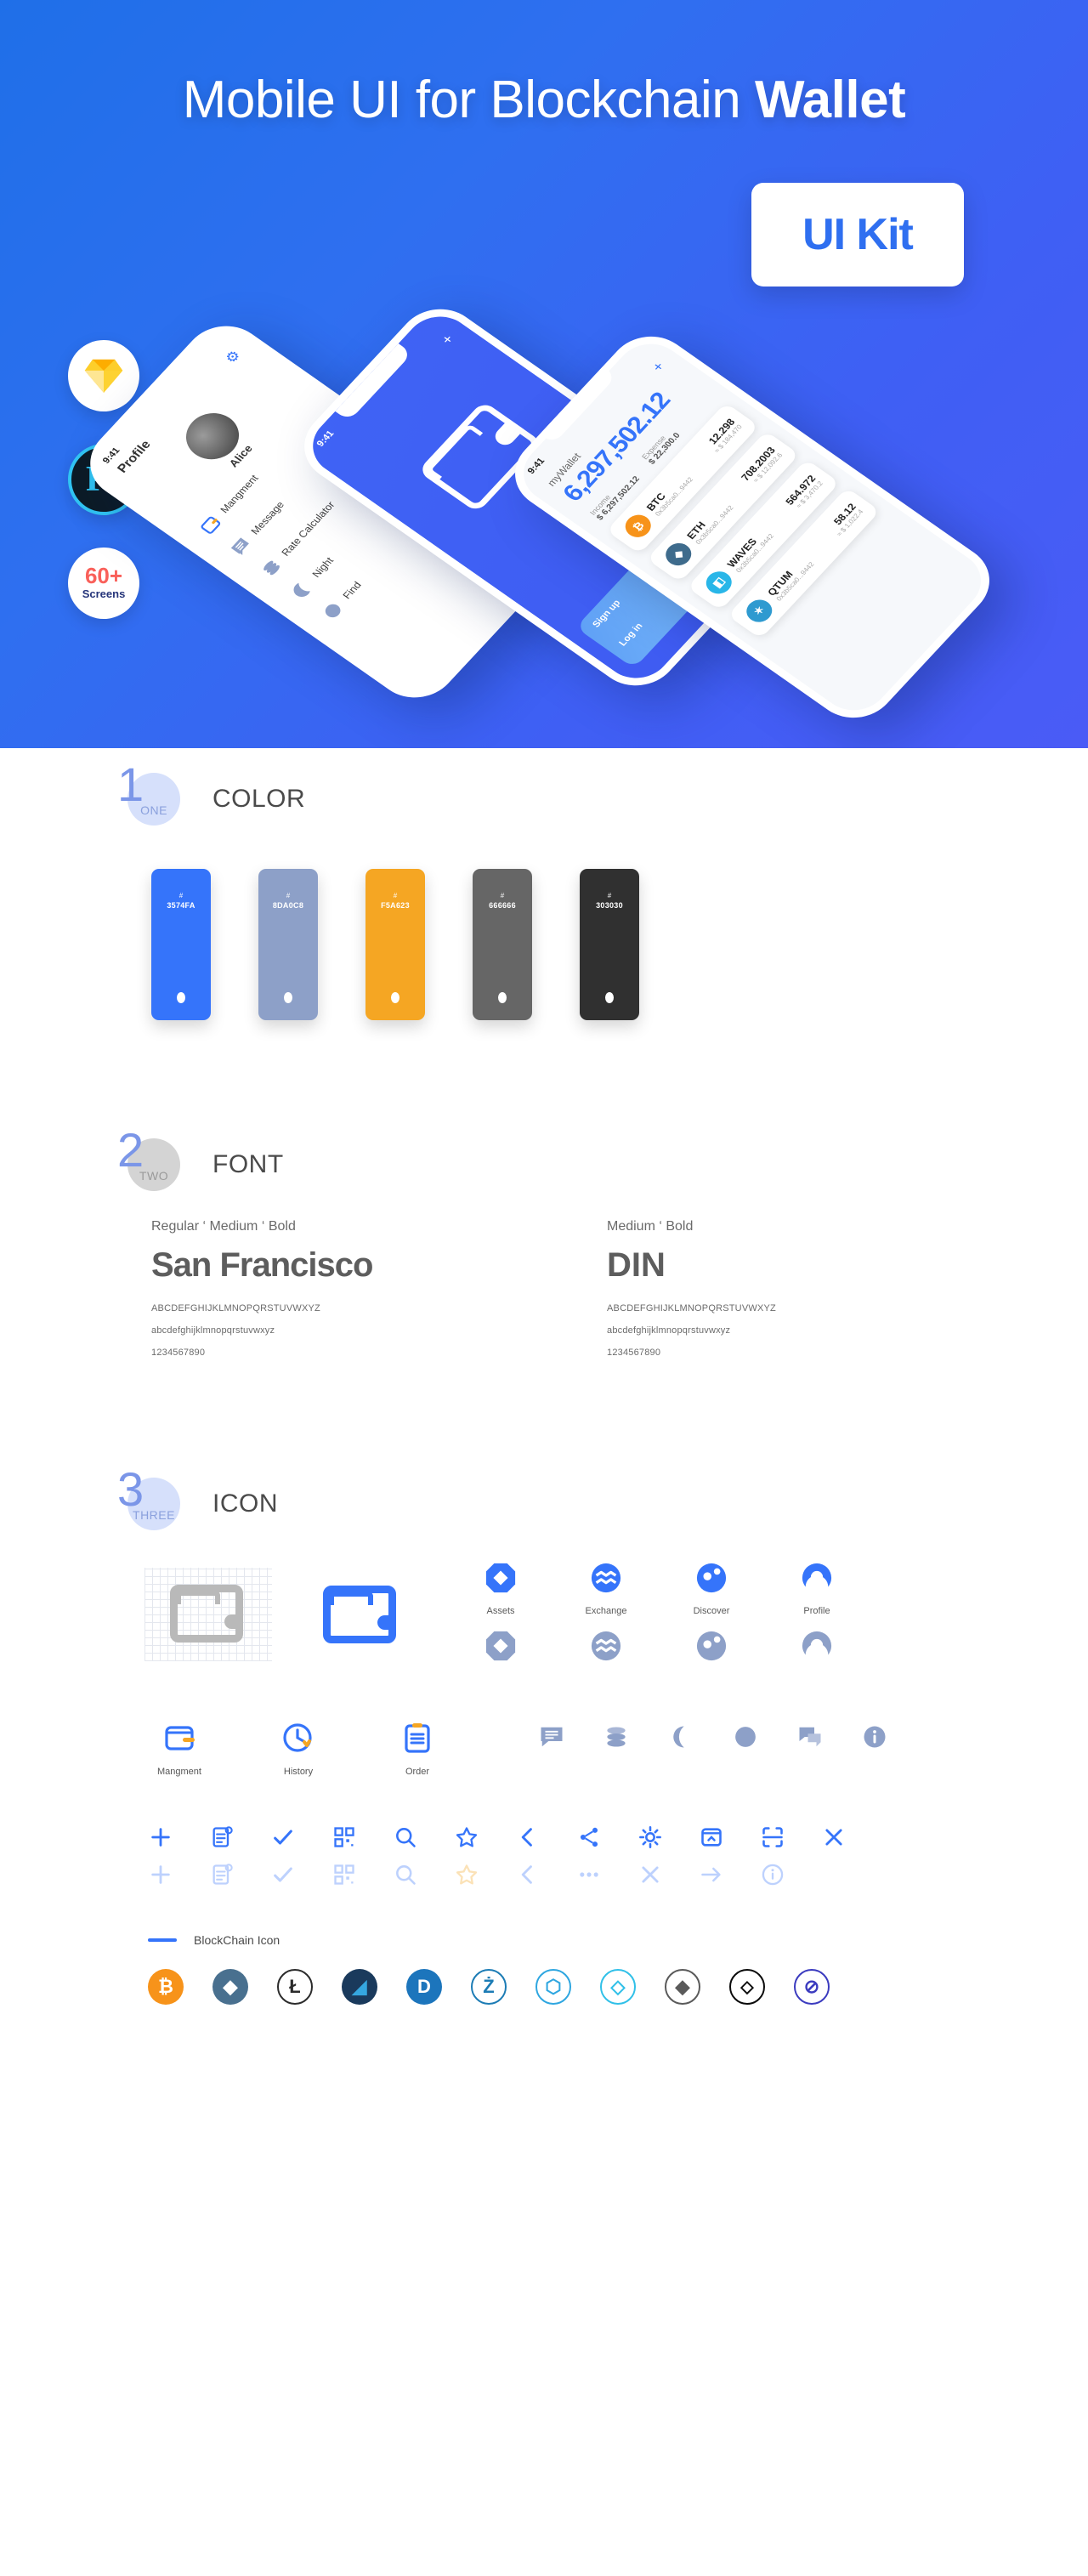  I want to click on color-swatch: #8DA0C8, so click(288, 945).